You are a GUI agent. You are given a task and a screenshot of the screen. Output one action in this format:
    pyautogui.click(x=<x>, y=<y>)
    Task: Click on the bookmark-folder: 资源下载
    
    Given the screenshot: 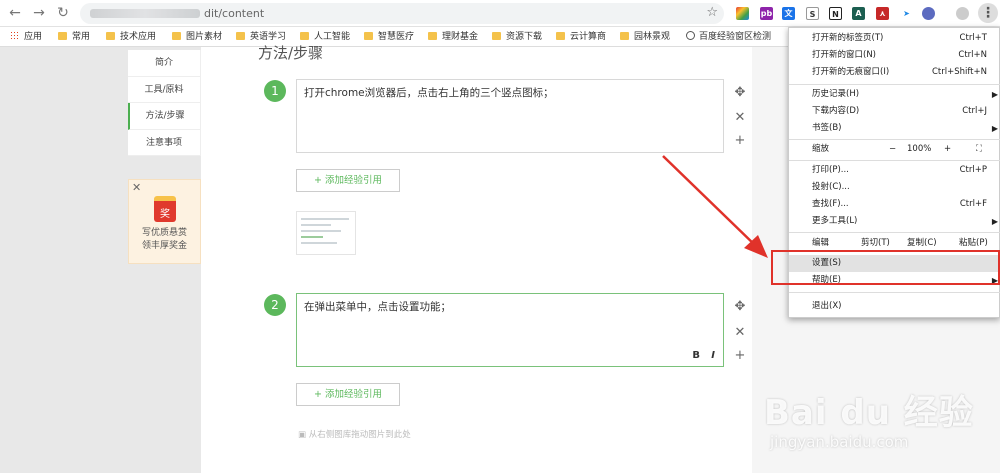 What is the action you would take?
    pyautogui.click(x=517, y=37)
    